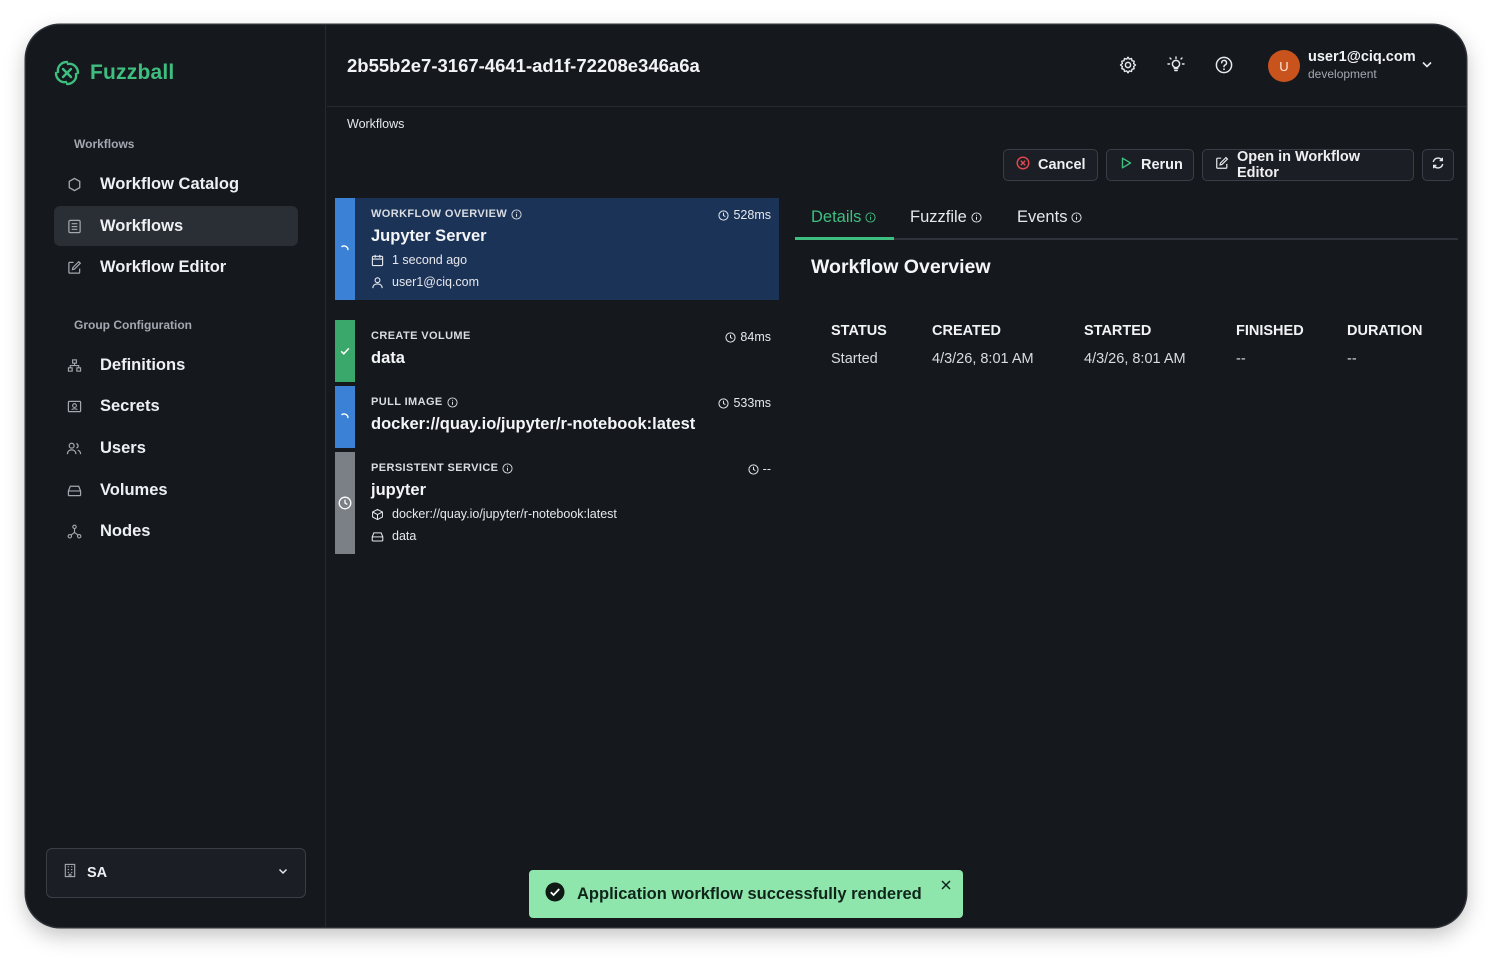 The image size is (1492, 960). I want to click on fuzzball-logo-icon, so click(67, 73).